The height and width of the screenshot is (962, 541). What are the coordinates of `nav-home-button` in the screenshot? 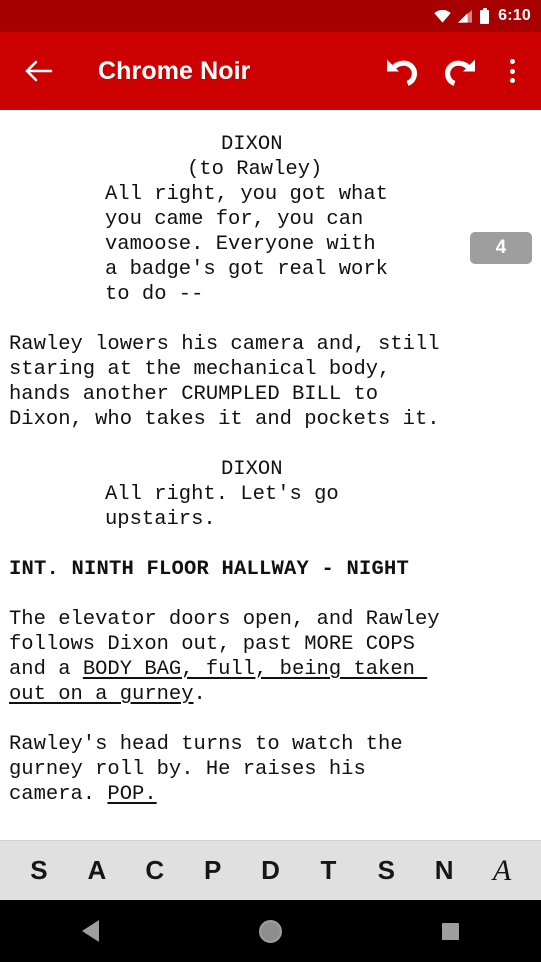 It's located at (270, 931).